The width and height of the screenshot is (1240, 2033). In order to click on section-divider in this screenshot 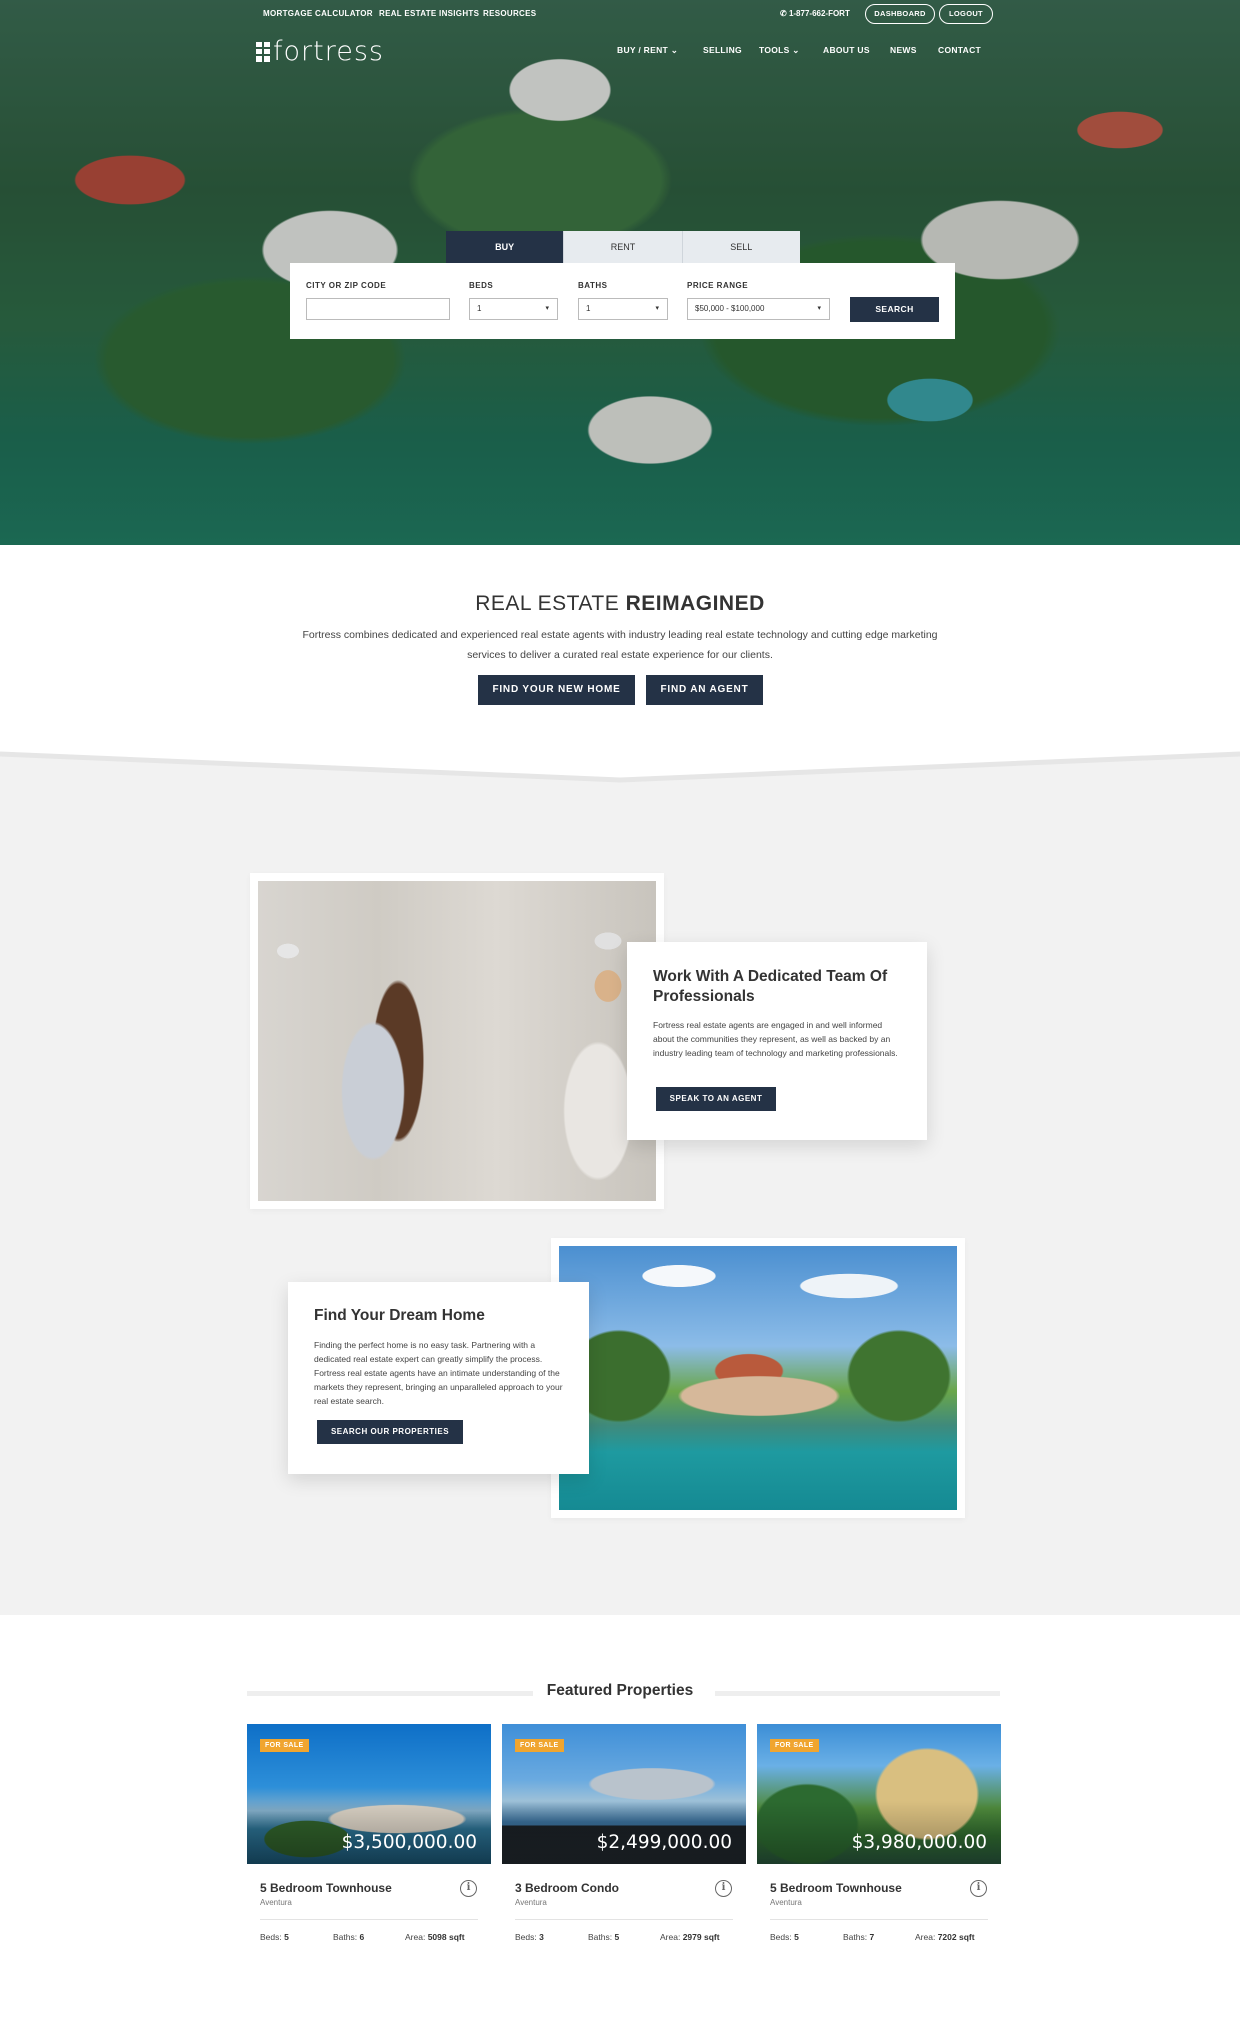, I will do `click(620, 765)`.